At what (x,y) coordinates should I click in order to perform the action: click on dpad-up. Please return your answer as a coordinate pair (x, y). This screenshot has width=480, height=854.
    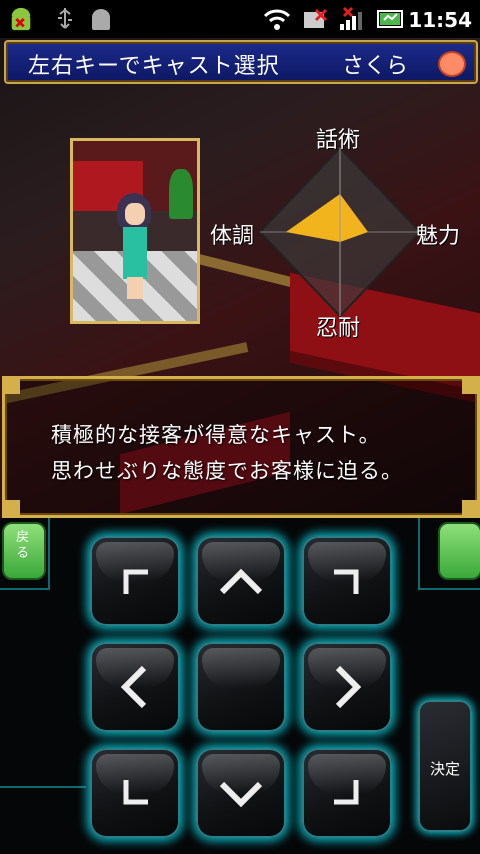
    Looking at the image, I should click on (241, 581).